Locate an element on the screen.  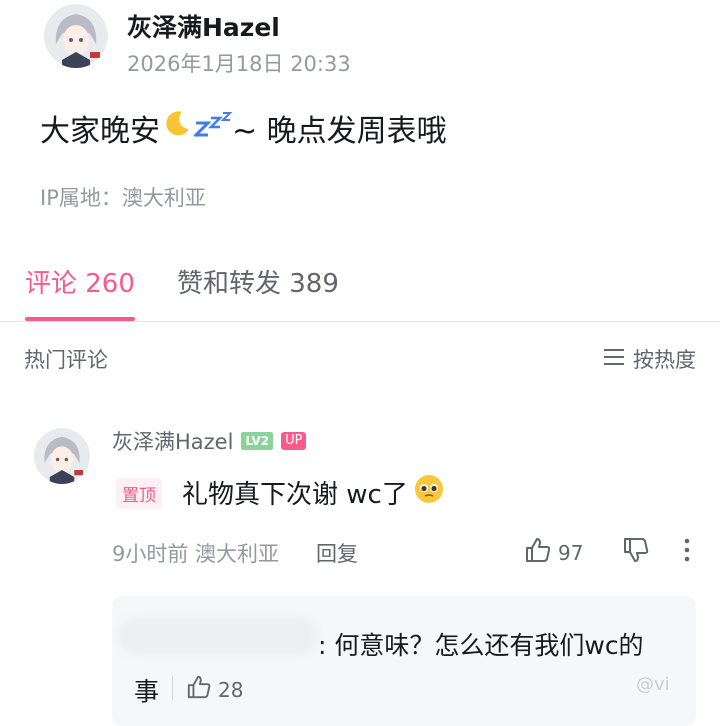
comment-dislike-button is located at coordinates (636, 552).